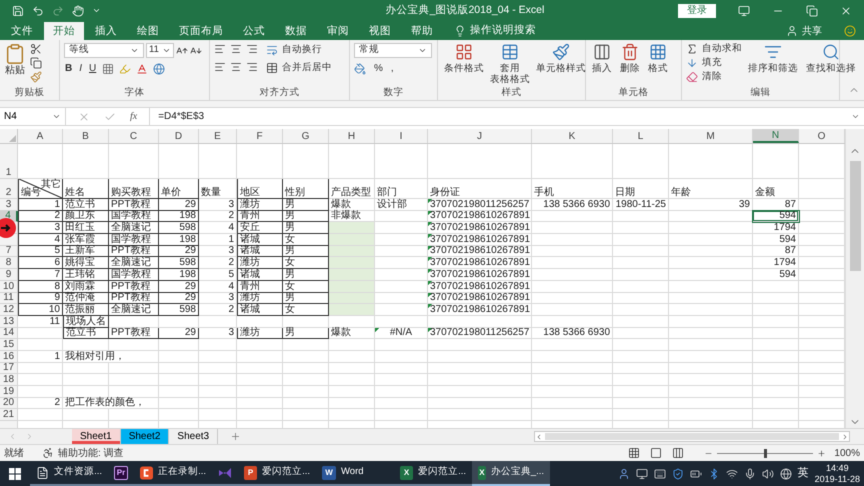 This screenshot has height=486, width=864. I want to click on wrap-text-button: 自动换行, so click(299, 50).